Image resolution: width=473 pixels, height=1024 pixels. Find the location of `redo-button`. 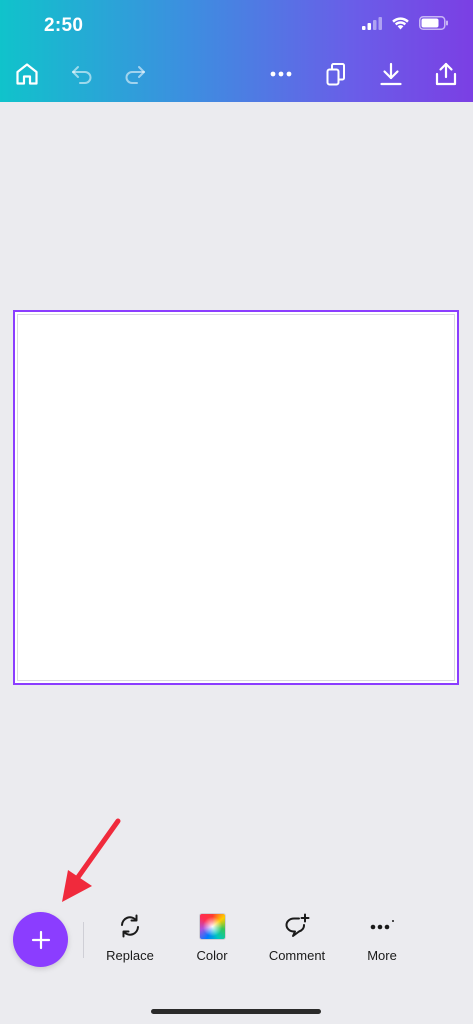

redo-button is located at coordinates (135, 74).